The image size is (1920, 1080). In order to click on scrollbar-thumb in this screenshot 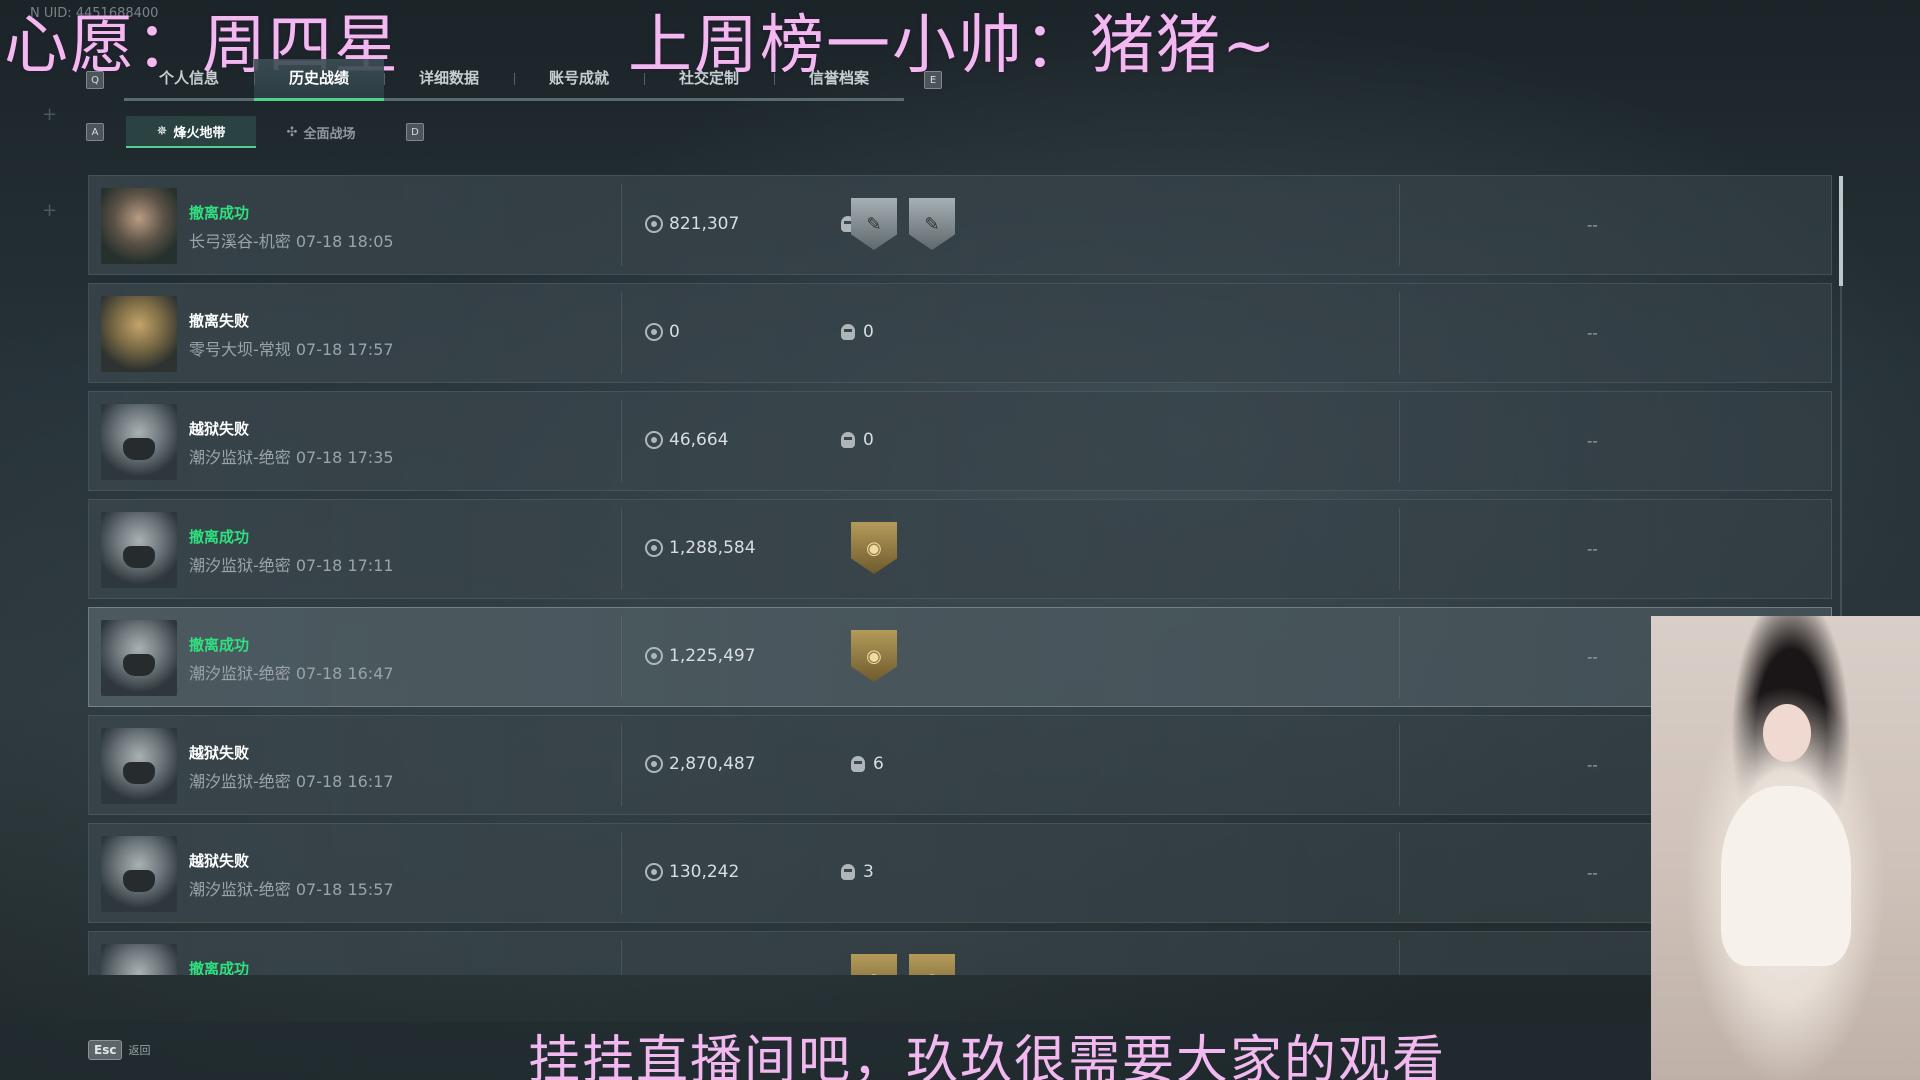, I will do `click(1841, 231)`.